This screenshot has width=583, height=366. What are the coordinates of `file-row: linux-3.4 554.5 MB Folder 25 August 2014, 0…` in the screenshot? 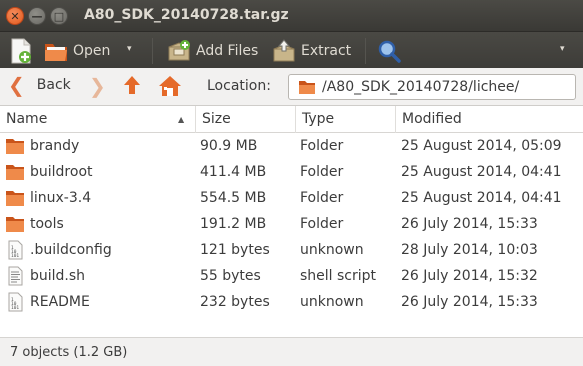 It's located at (291, 198).